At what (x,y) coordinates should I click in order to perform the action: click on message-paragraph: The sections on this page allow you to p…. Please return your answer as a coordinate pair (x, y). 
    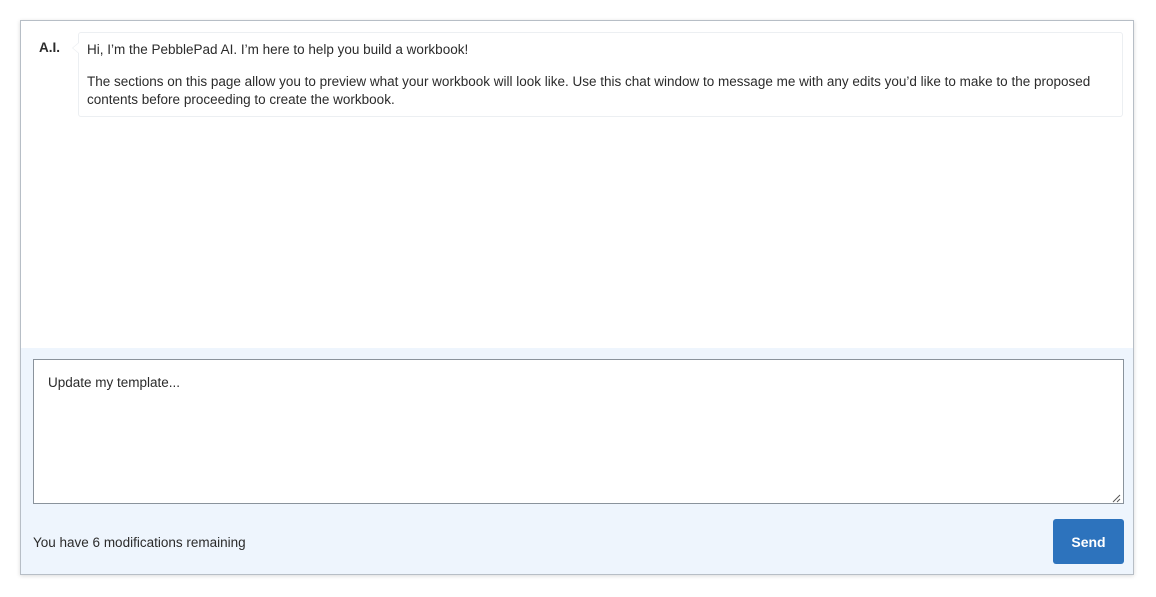
    Looking at the image, I should click on (589, 90).